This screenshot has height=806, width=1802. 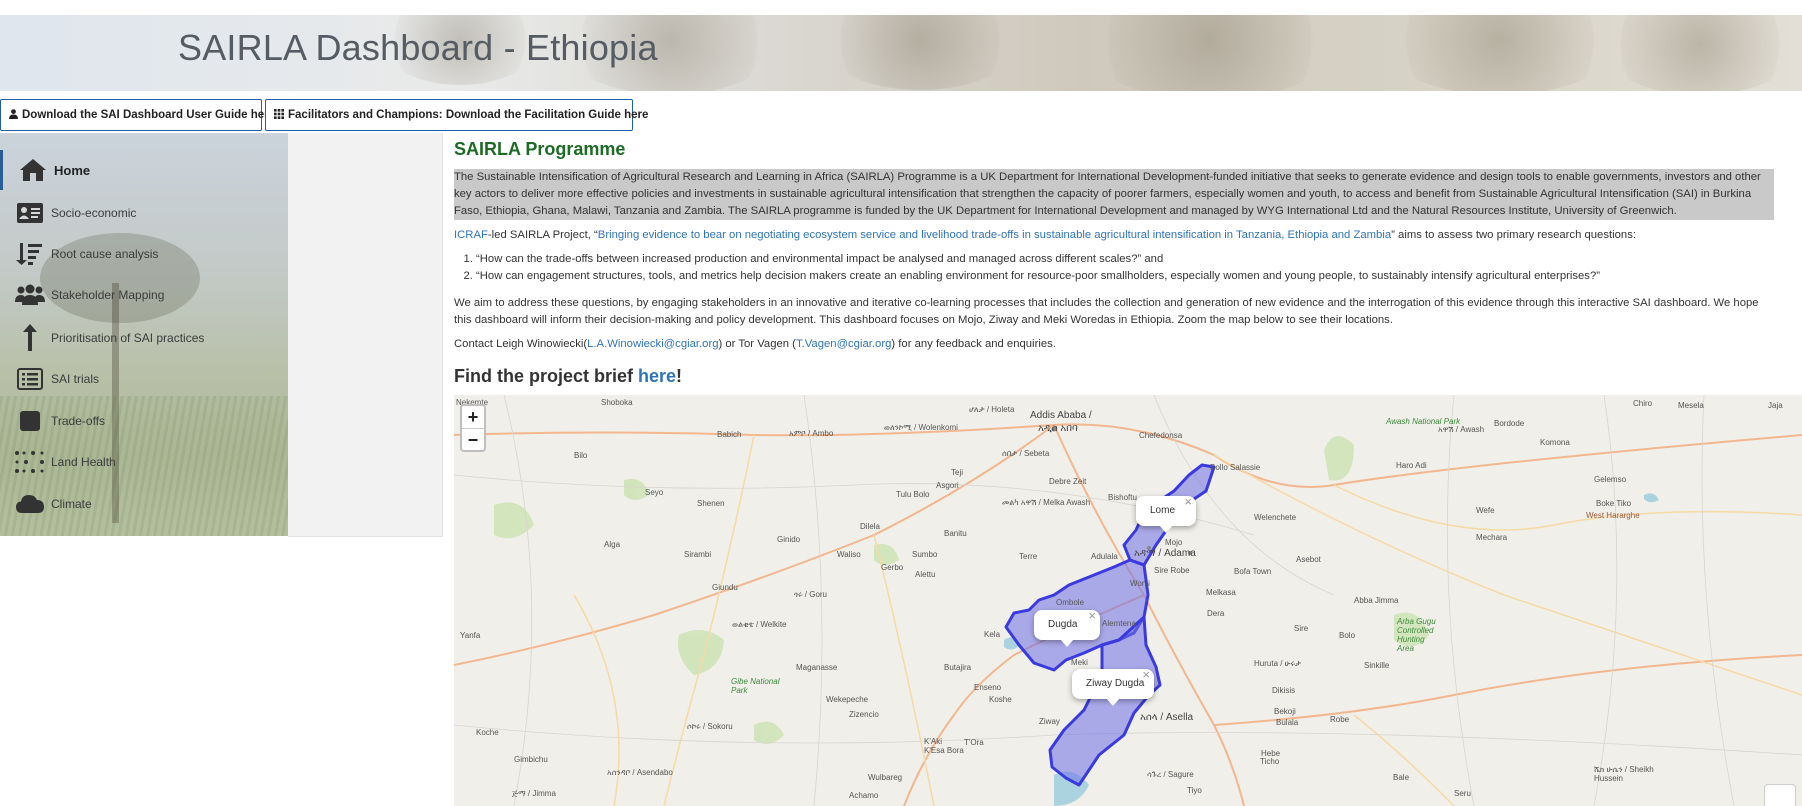 What do you see at coordinates (471, 235) in the screenshot?
I see `icraf-link: ICRAF` at bounding box center [471, 235].